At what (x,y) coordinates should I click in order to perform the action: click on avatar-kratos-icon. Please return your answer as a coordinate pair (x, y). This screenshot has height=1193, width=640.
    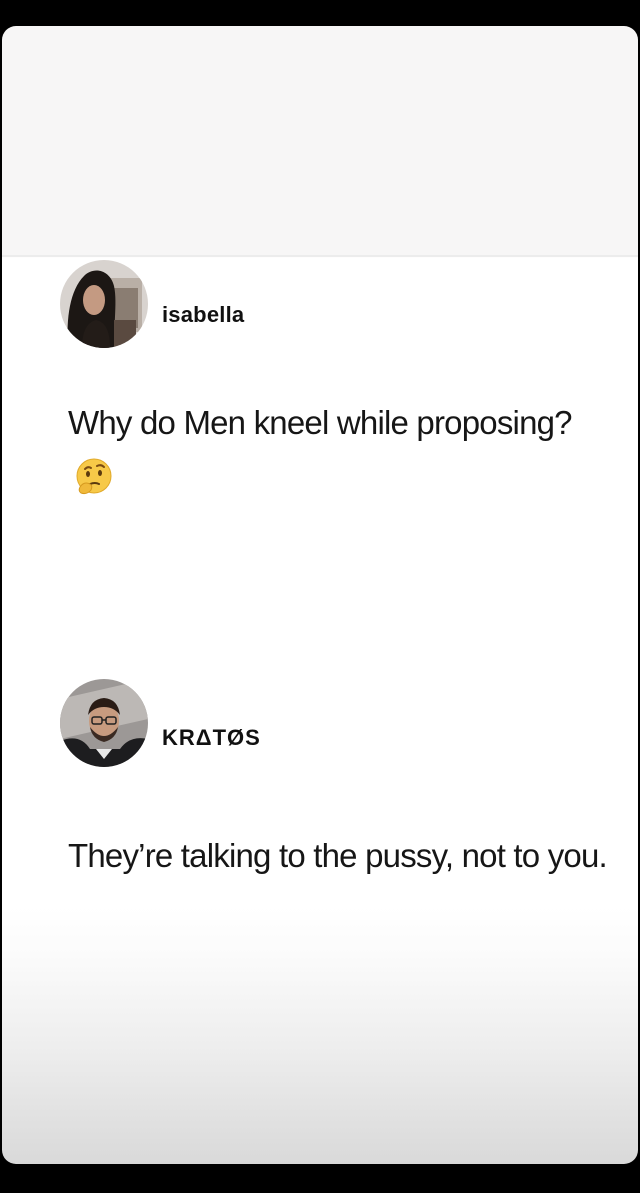
    Looking at the image, I should click on (104, 723).